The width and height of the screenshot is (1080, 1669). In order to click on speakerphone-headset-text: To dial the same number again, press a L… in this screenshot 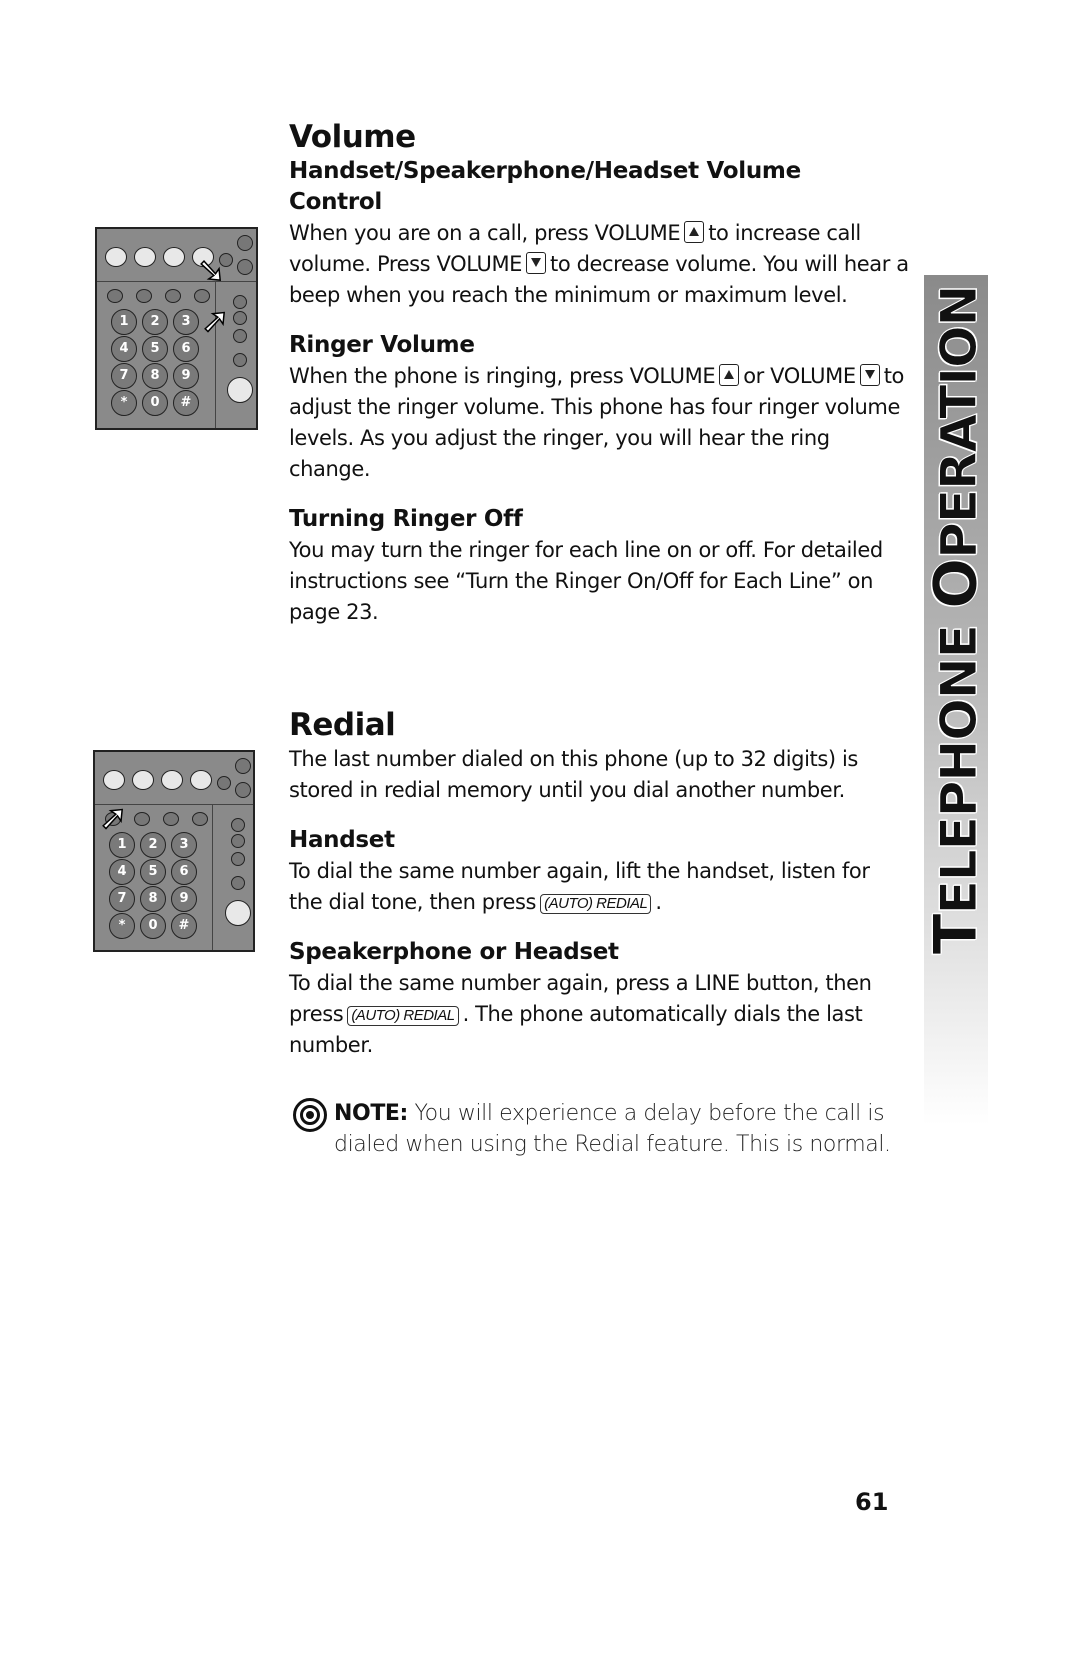, I will do `click(580, 1014)`.